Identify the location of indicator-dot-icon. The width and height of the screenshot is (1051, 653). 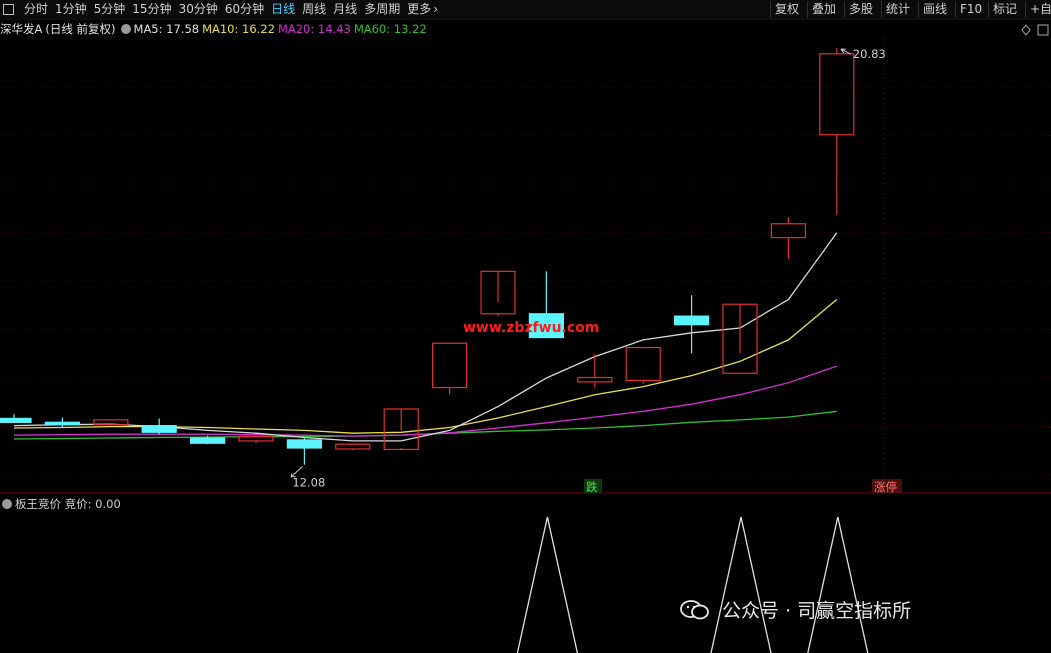
(7, 504).